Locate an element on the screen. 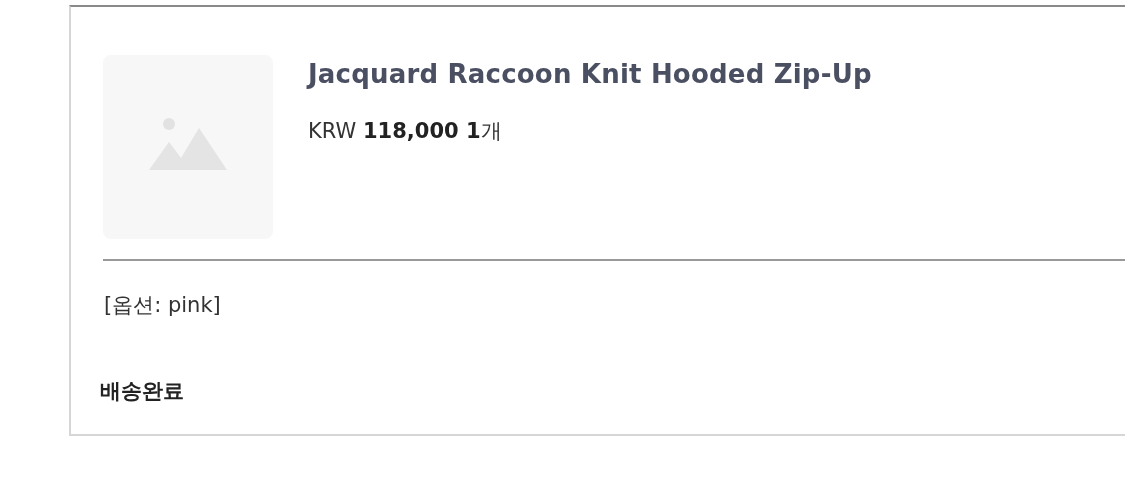  delivery-status: 배송완료 is located at coordinates (142, 391).